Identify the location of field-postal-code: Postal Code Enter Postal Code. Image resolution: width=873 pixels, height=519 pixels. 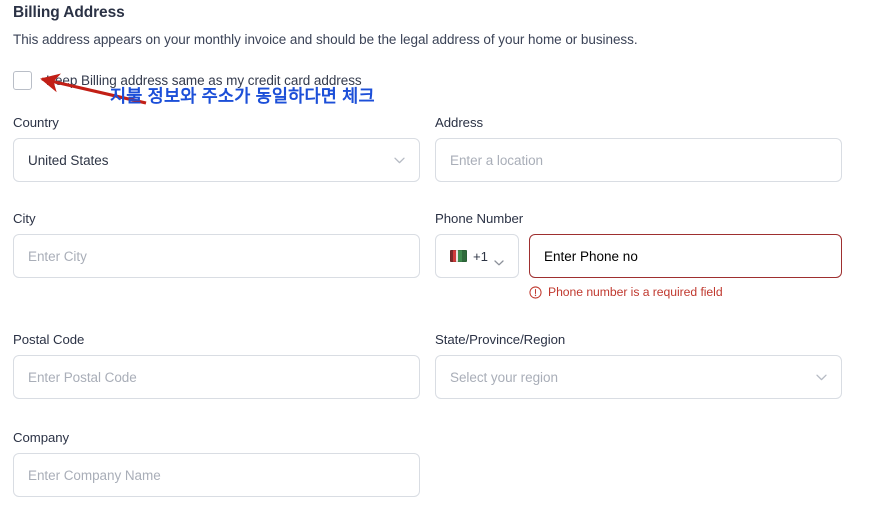
(216, 365).